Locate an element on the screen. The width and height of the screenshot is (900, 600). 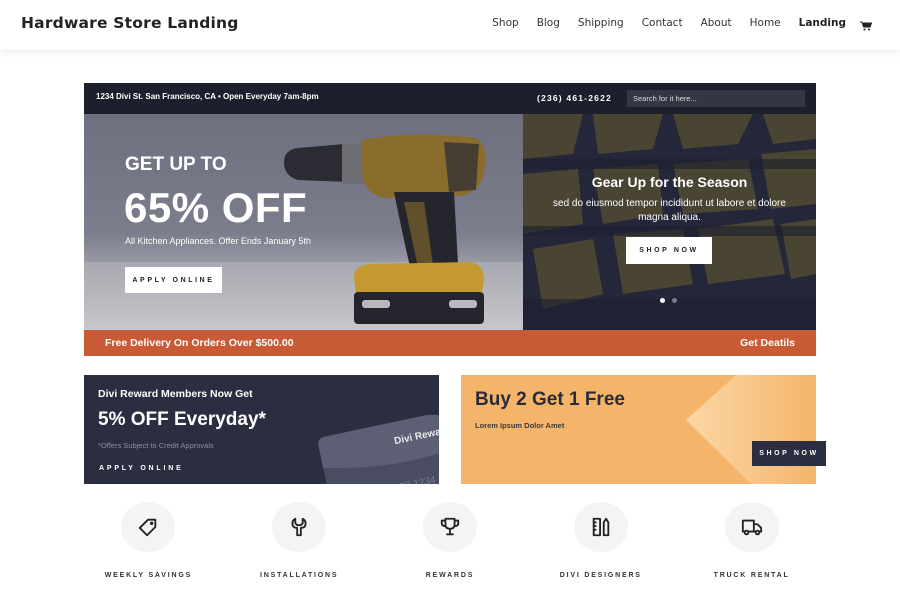
feature-label: REWARDS is located at coordinates (450, 575).